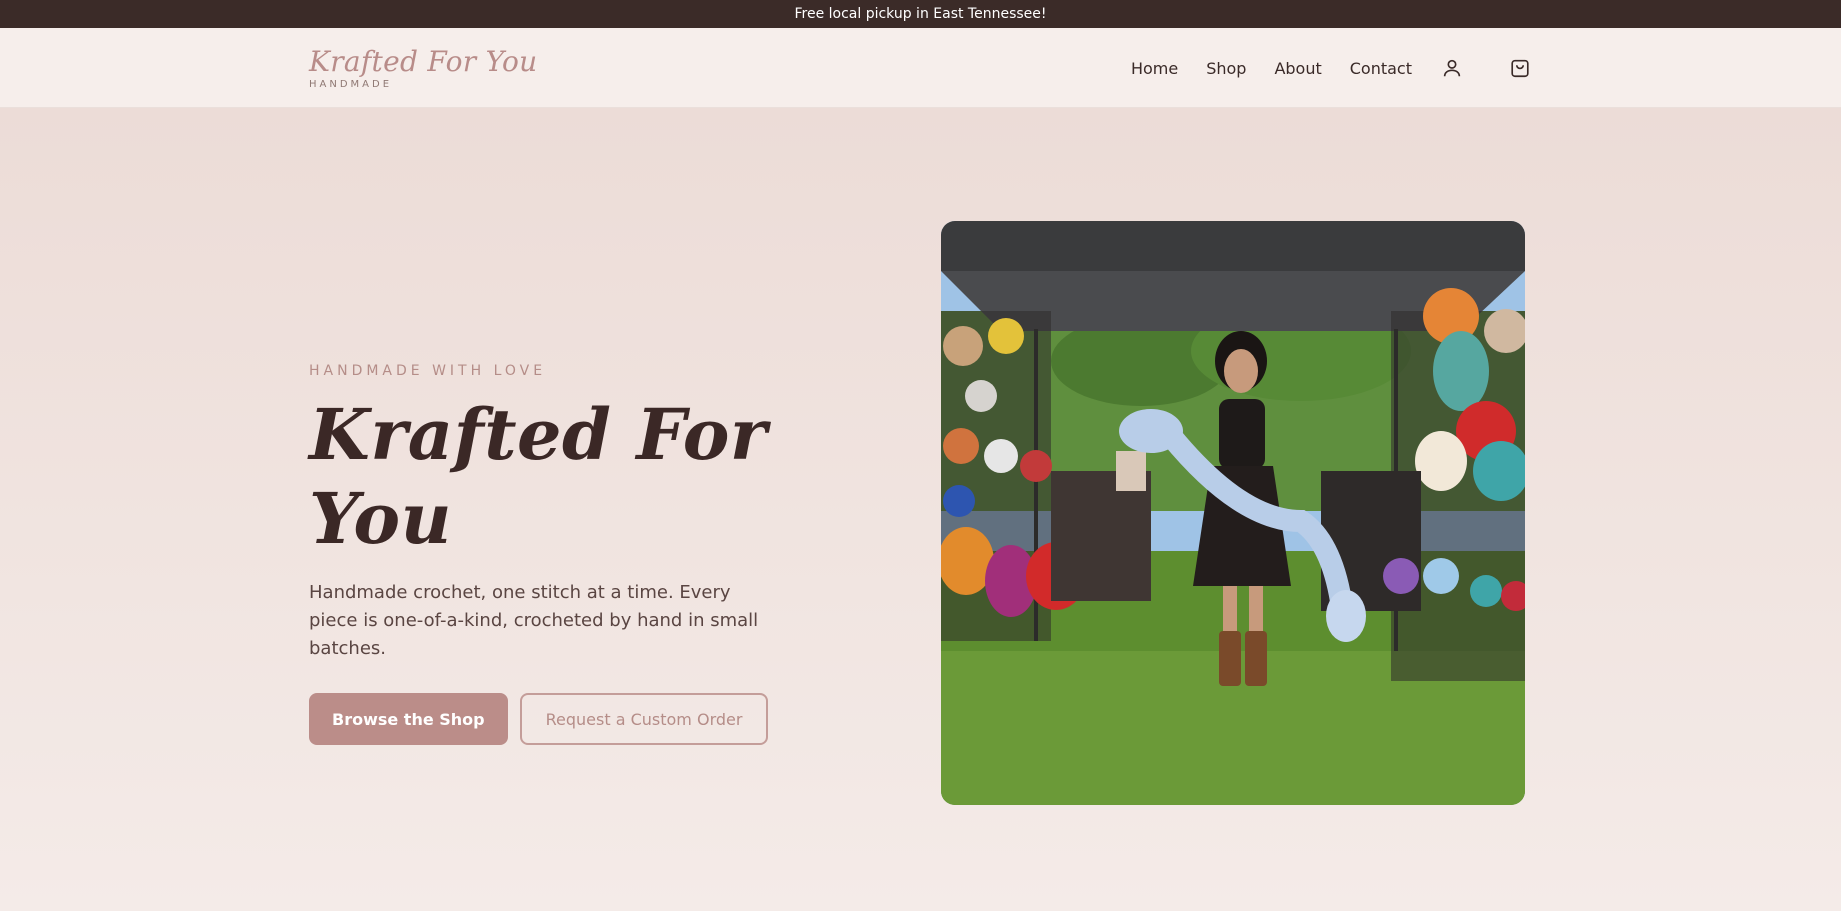  What do you see at coordinates (1331, 68) in the screenshot?
I see `main-nav: Home Shop About Contact` at bounding box center [1331, 68].